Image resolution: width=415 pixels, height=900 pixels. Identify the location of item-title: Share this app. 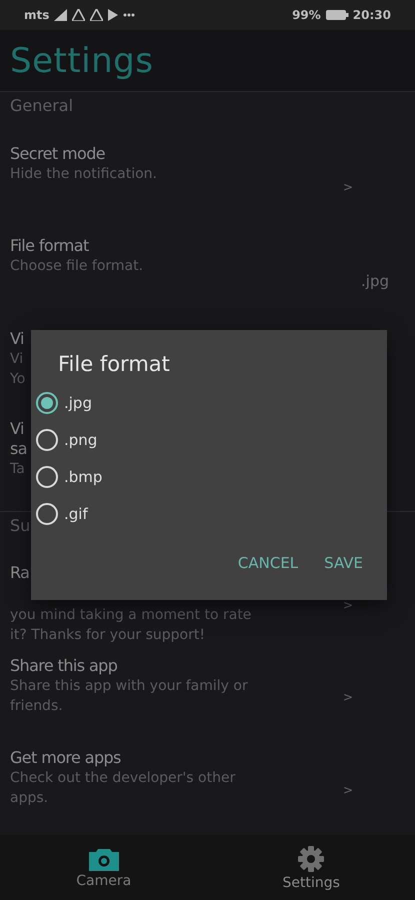
(64, 666).